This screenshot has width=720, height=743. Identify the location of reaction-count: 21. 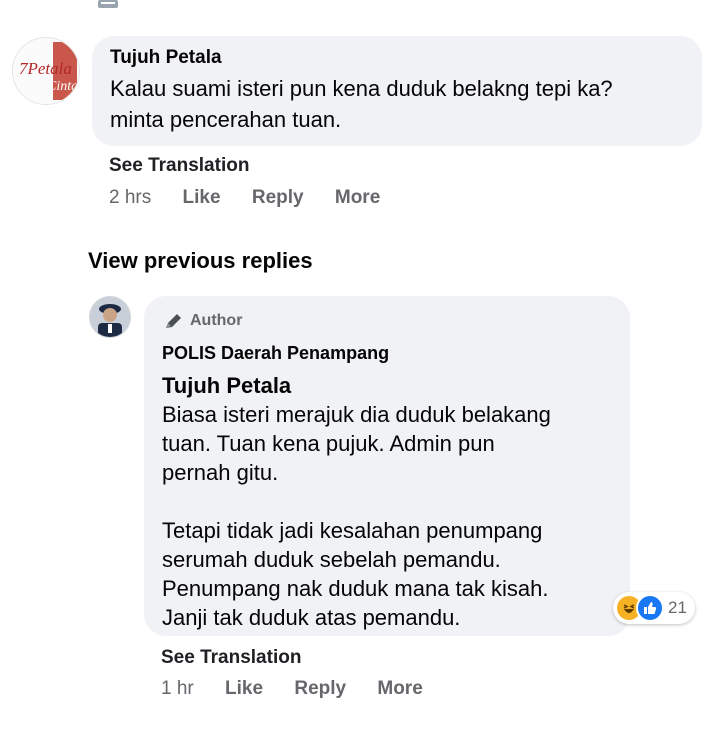
(677, 607).